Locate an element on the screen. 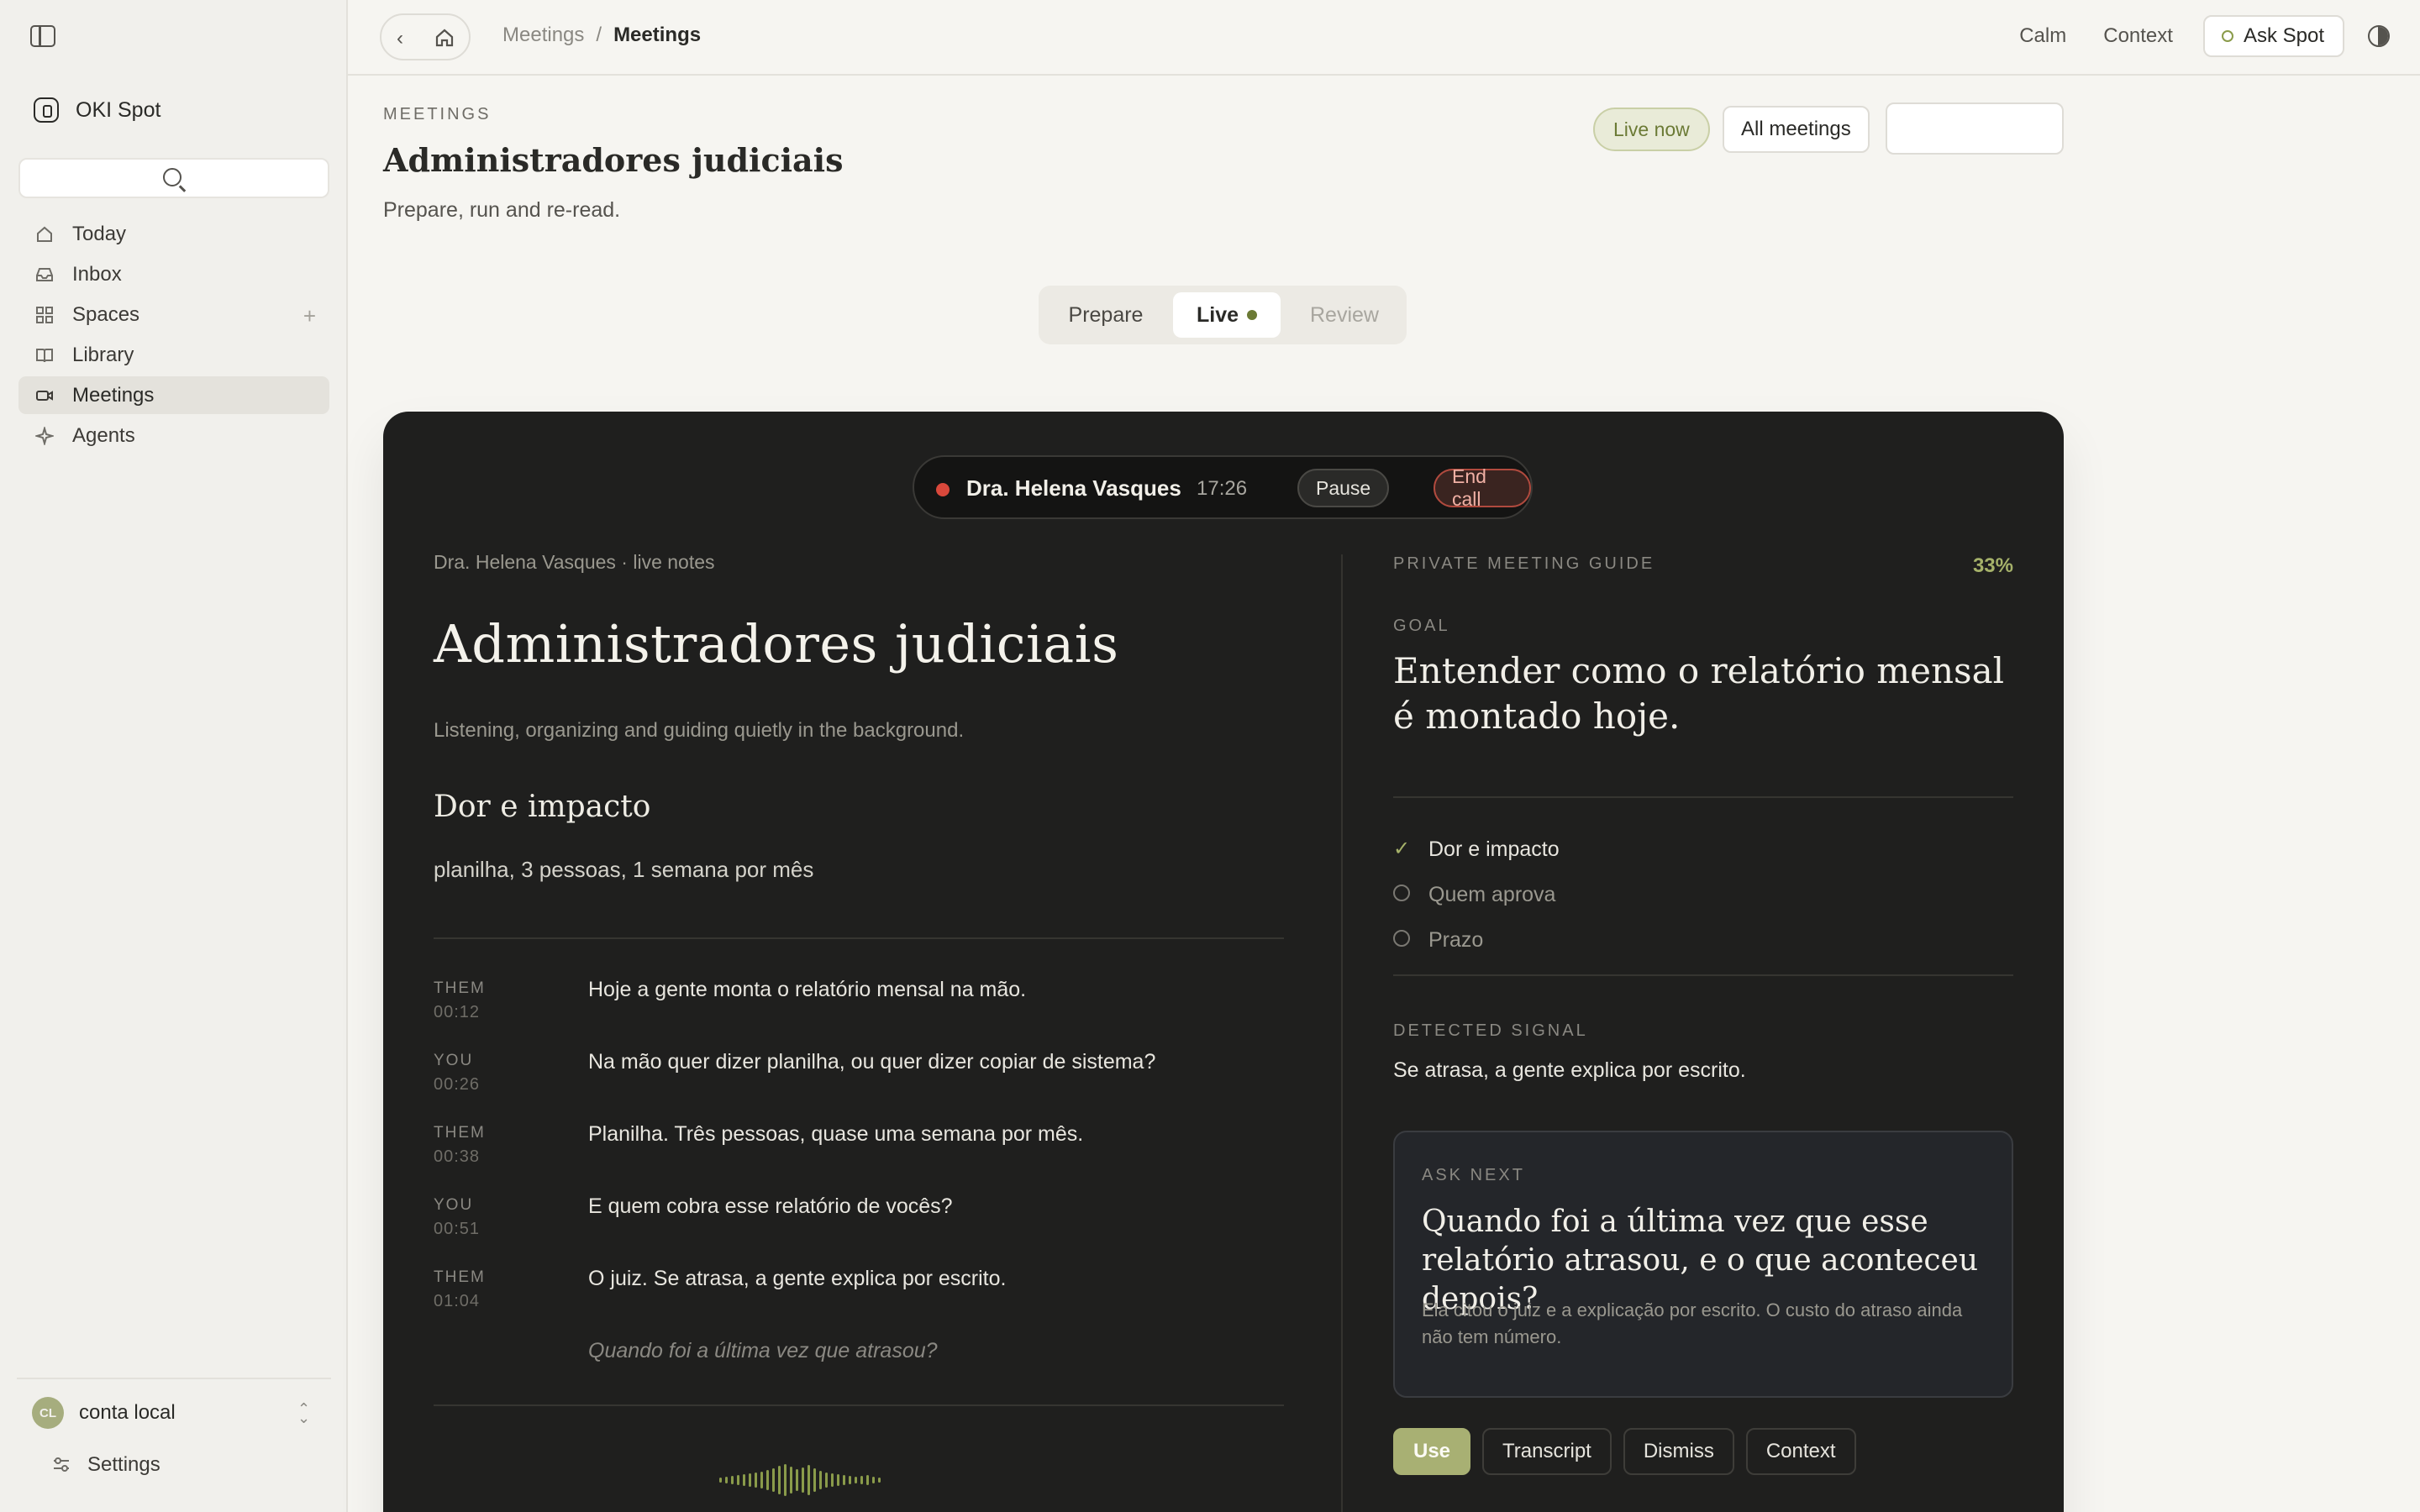 The image size is (2420, 1512). timestamp: 01:04 is located at coordinates (457, 1301).